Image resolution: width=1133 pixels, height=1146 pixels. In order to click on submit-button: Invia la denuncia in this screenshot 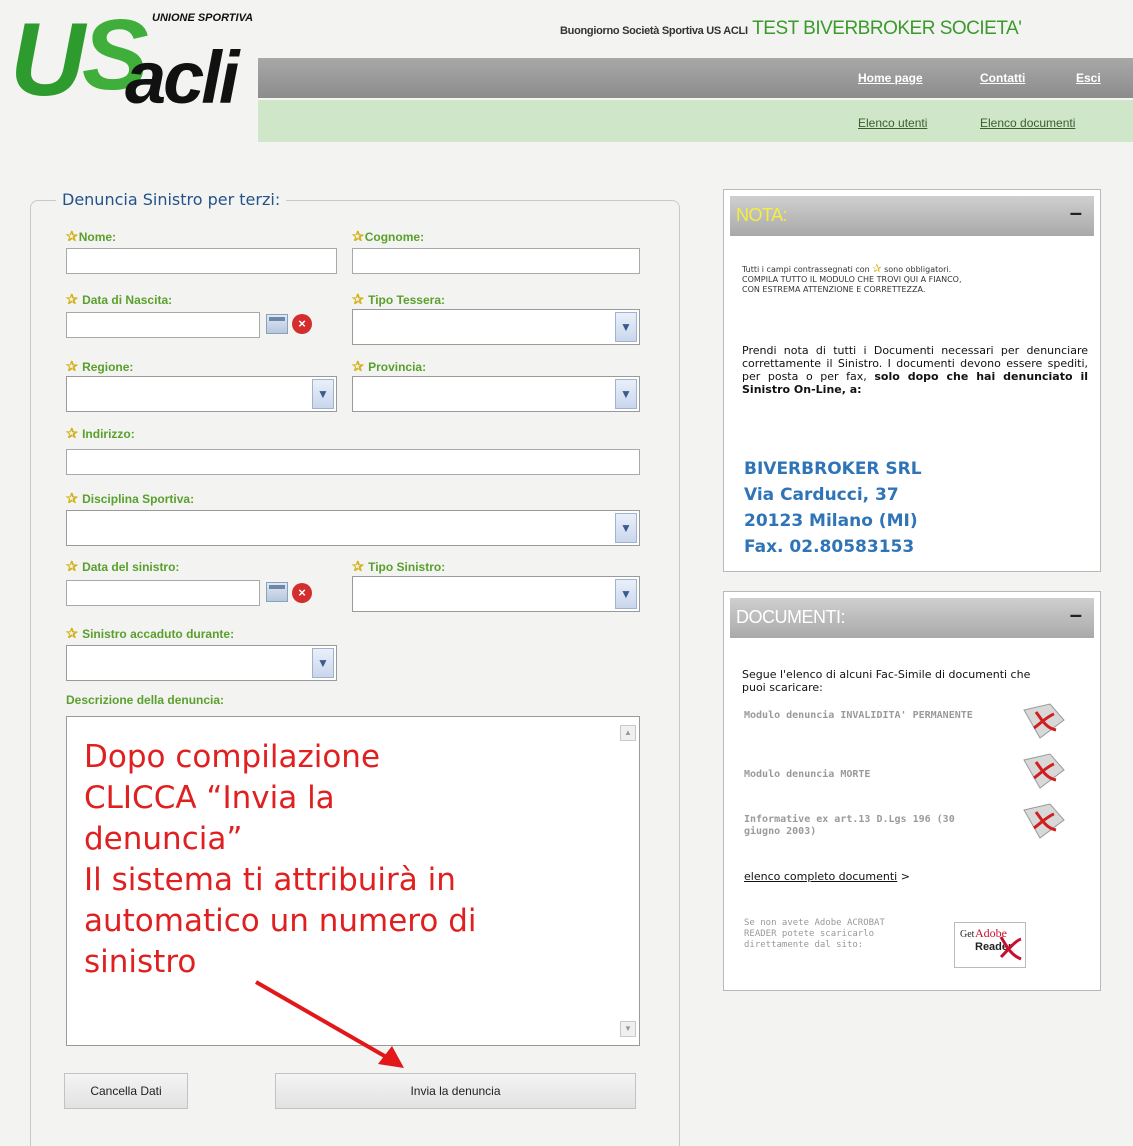, I will do `click(455, 1091)`.